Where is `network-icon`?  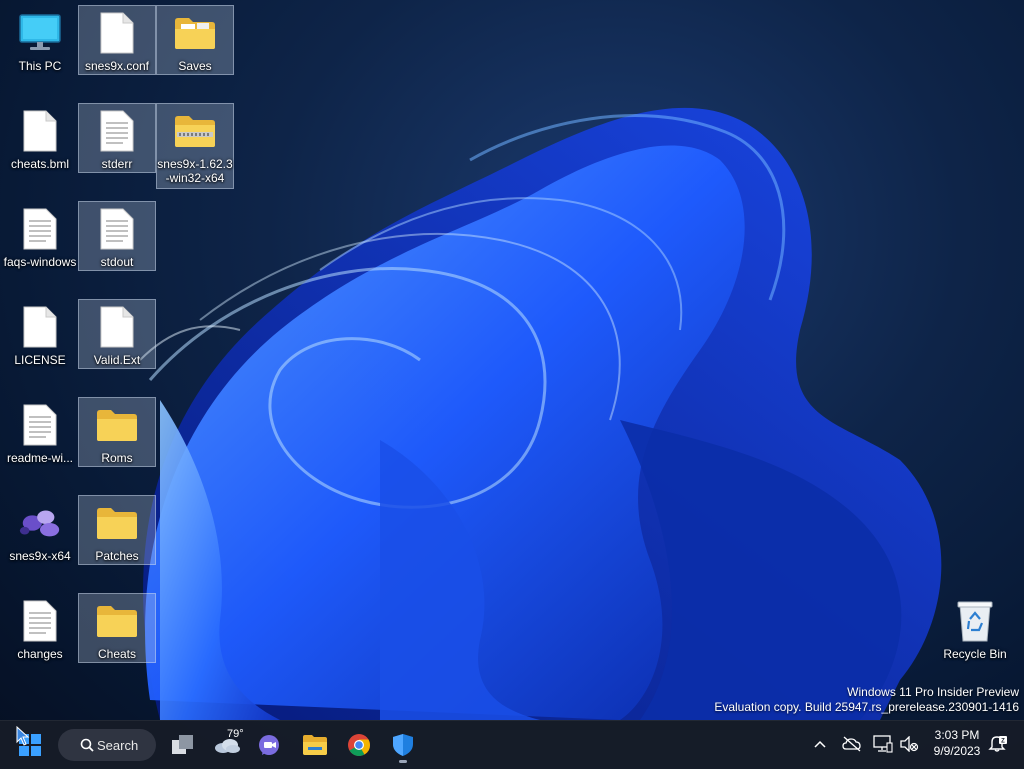 network-icon is located at coordinates (883, 744).